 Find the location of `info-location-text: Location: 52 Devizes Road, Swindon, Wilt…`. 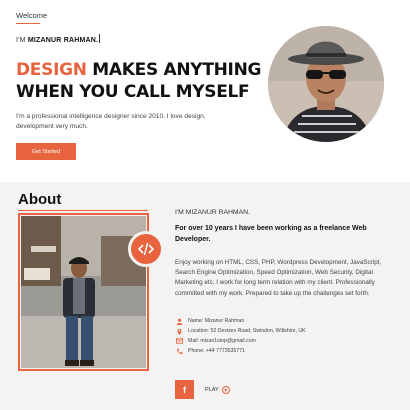

info-location-text: Location: 52 Devizes Road, Swindon, Wilt… is located at coordinates (247, 331).